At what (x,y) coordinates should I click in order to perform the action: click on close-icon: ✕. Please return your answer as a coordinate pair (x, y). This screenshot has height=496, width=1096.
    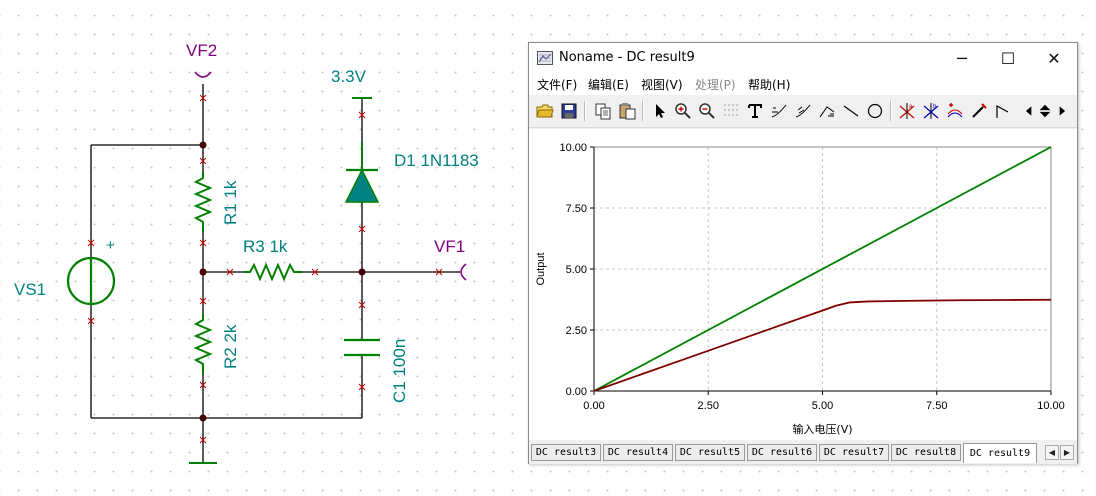
    Looking at the image, I should click on (1054, 58).